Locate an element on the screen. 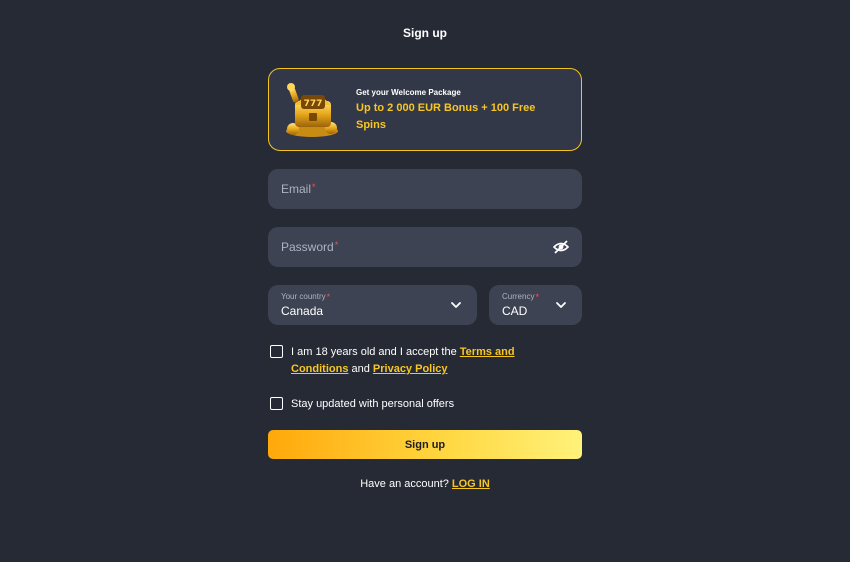 The width and height of the screenshot is (850, 562). privacy-policy-link: Privacy Policy is located at coordinates (410, 369).